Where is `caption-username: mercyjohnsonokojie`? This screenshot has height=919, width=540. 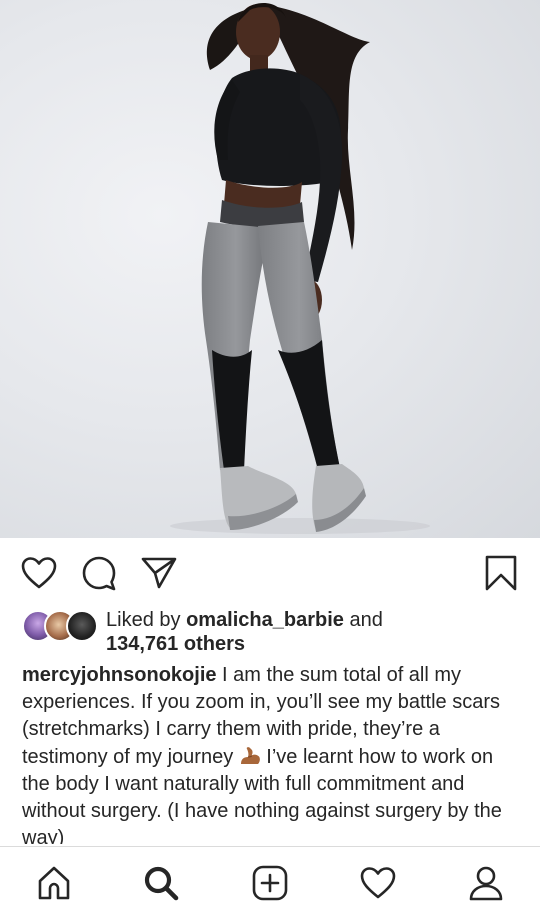 caption-username: mercyjohnsonokojie is located at coordinates (119, 675).